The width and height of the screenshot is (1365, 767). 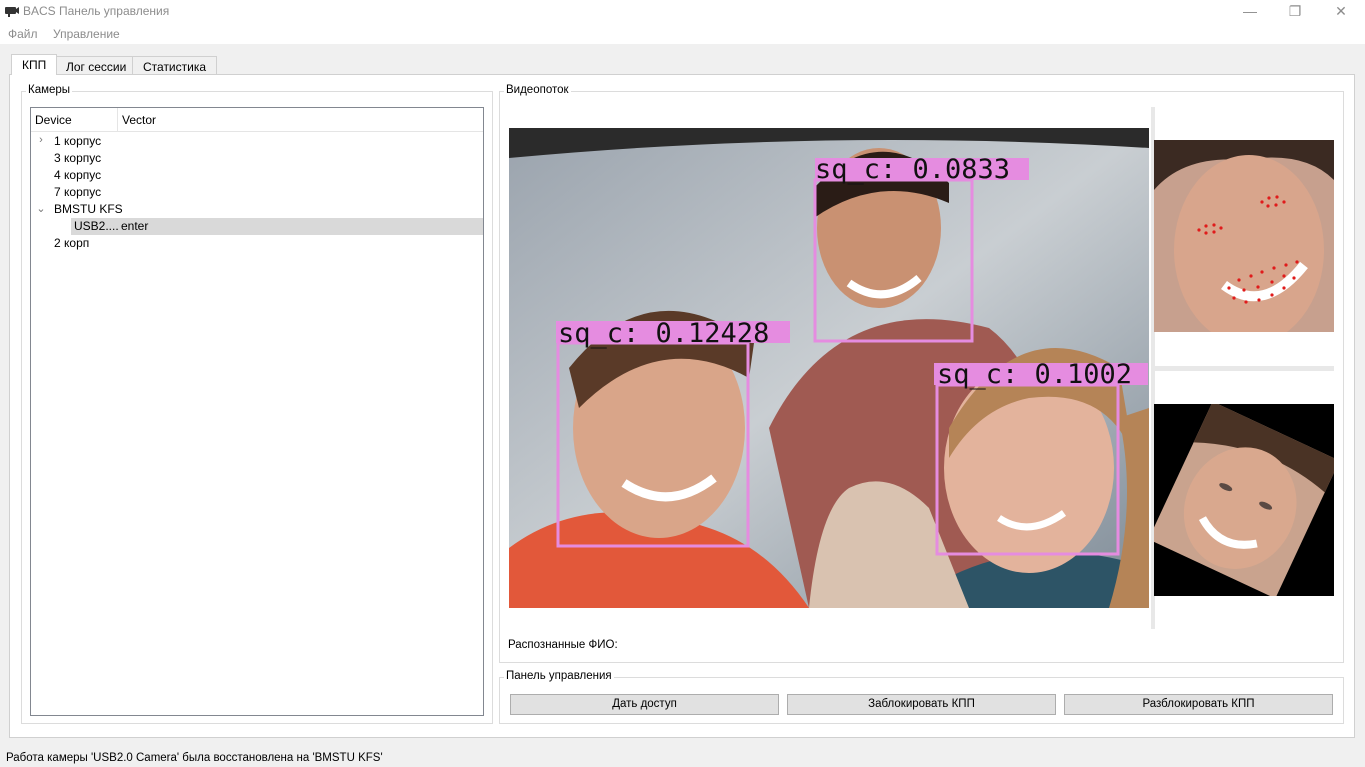 What do you see at coordinates (78, 192) in the screenshot?
I see `tree-row-label: 7 корпус` at bounding box center [78, 192].